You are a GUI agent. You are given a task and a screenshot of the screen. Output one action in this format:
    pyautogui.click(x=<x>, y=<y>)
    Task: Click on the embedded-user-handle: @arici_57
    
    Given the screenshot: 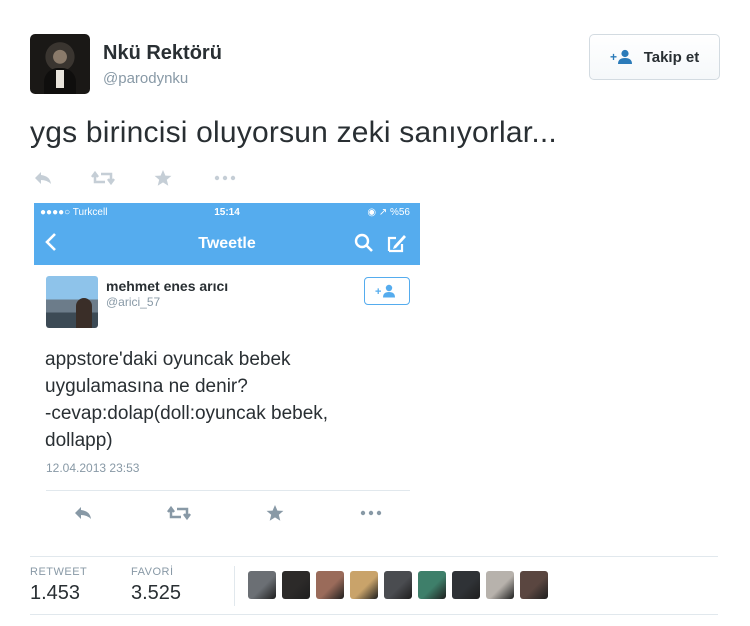 What is the action you would take?
    pyautogui.click(x=133, y=302)
    